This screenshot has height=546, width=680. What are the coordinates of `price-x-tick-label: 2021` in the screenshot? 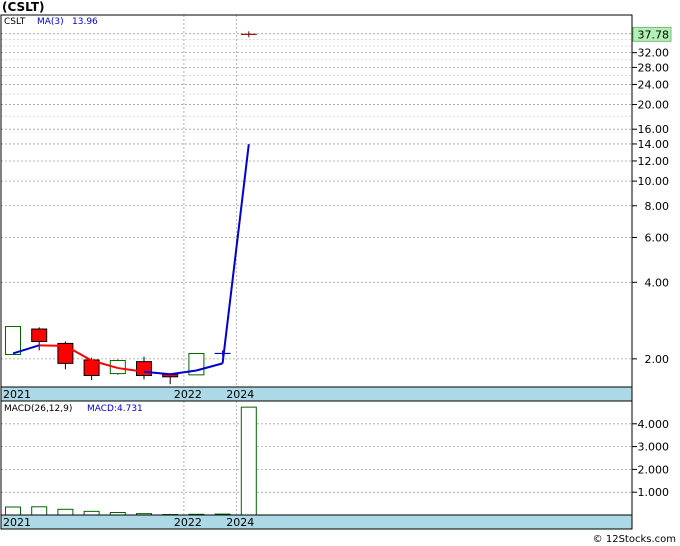 It's located at (17, 394).